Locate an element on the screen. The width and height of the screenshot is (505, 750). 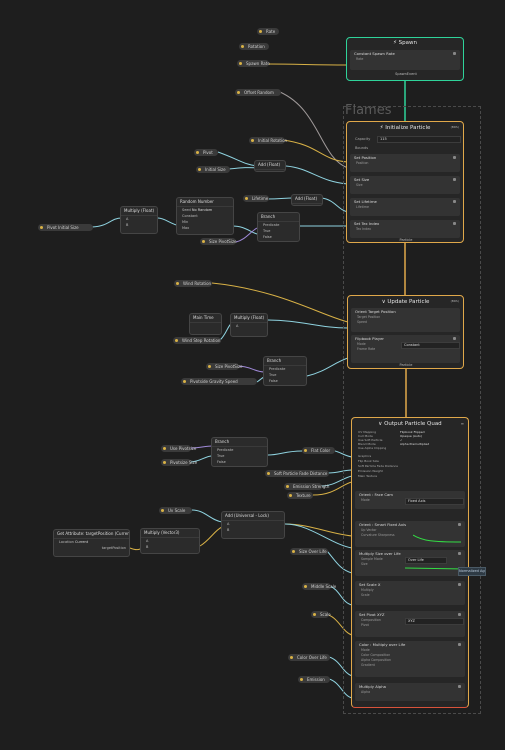
property-pivotsize-size: Pivotsize Size is located at coordinates (179, 462).